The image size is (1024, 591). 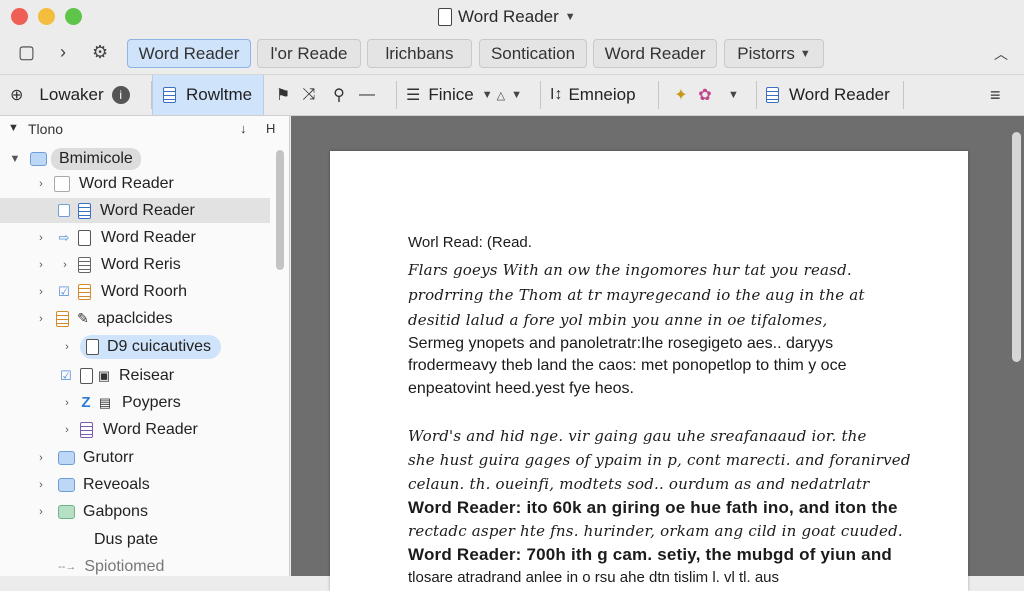 I want to click on magic-wand-icon: ✦, so click(x=681, y=95).